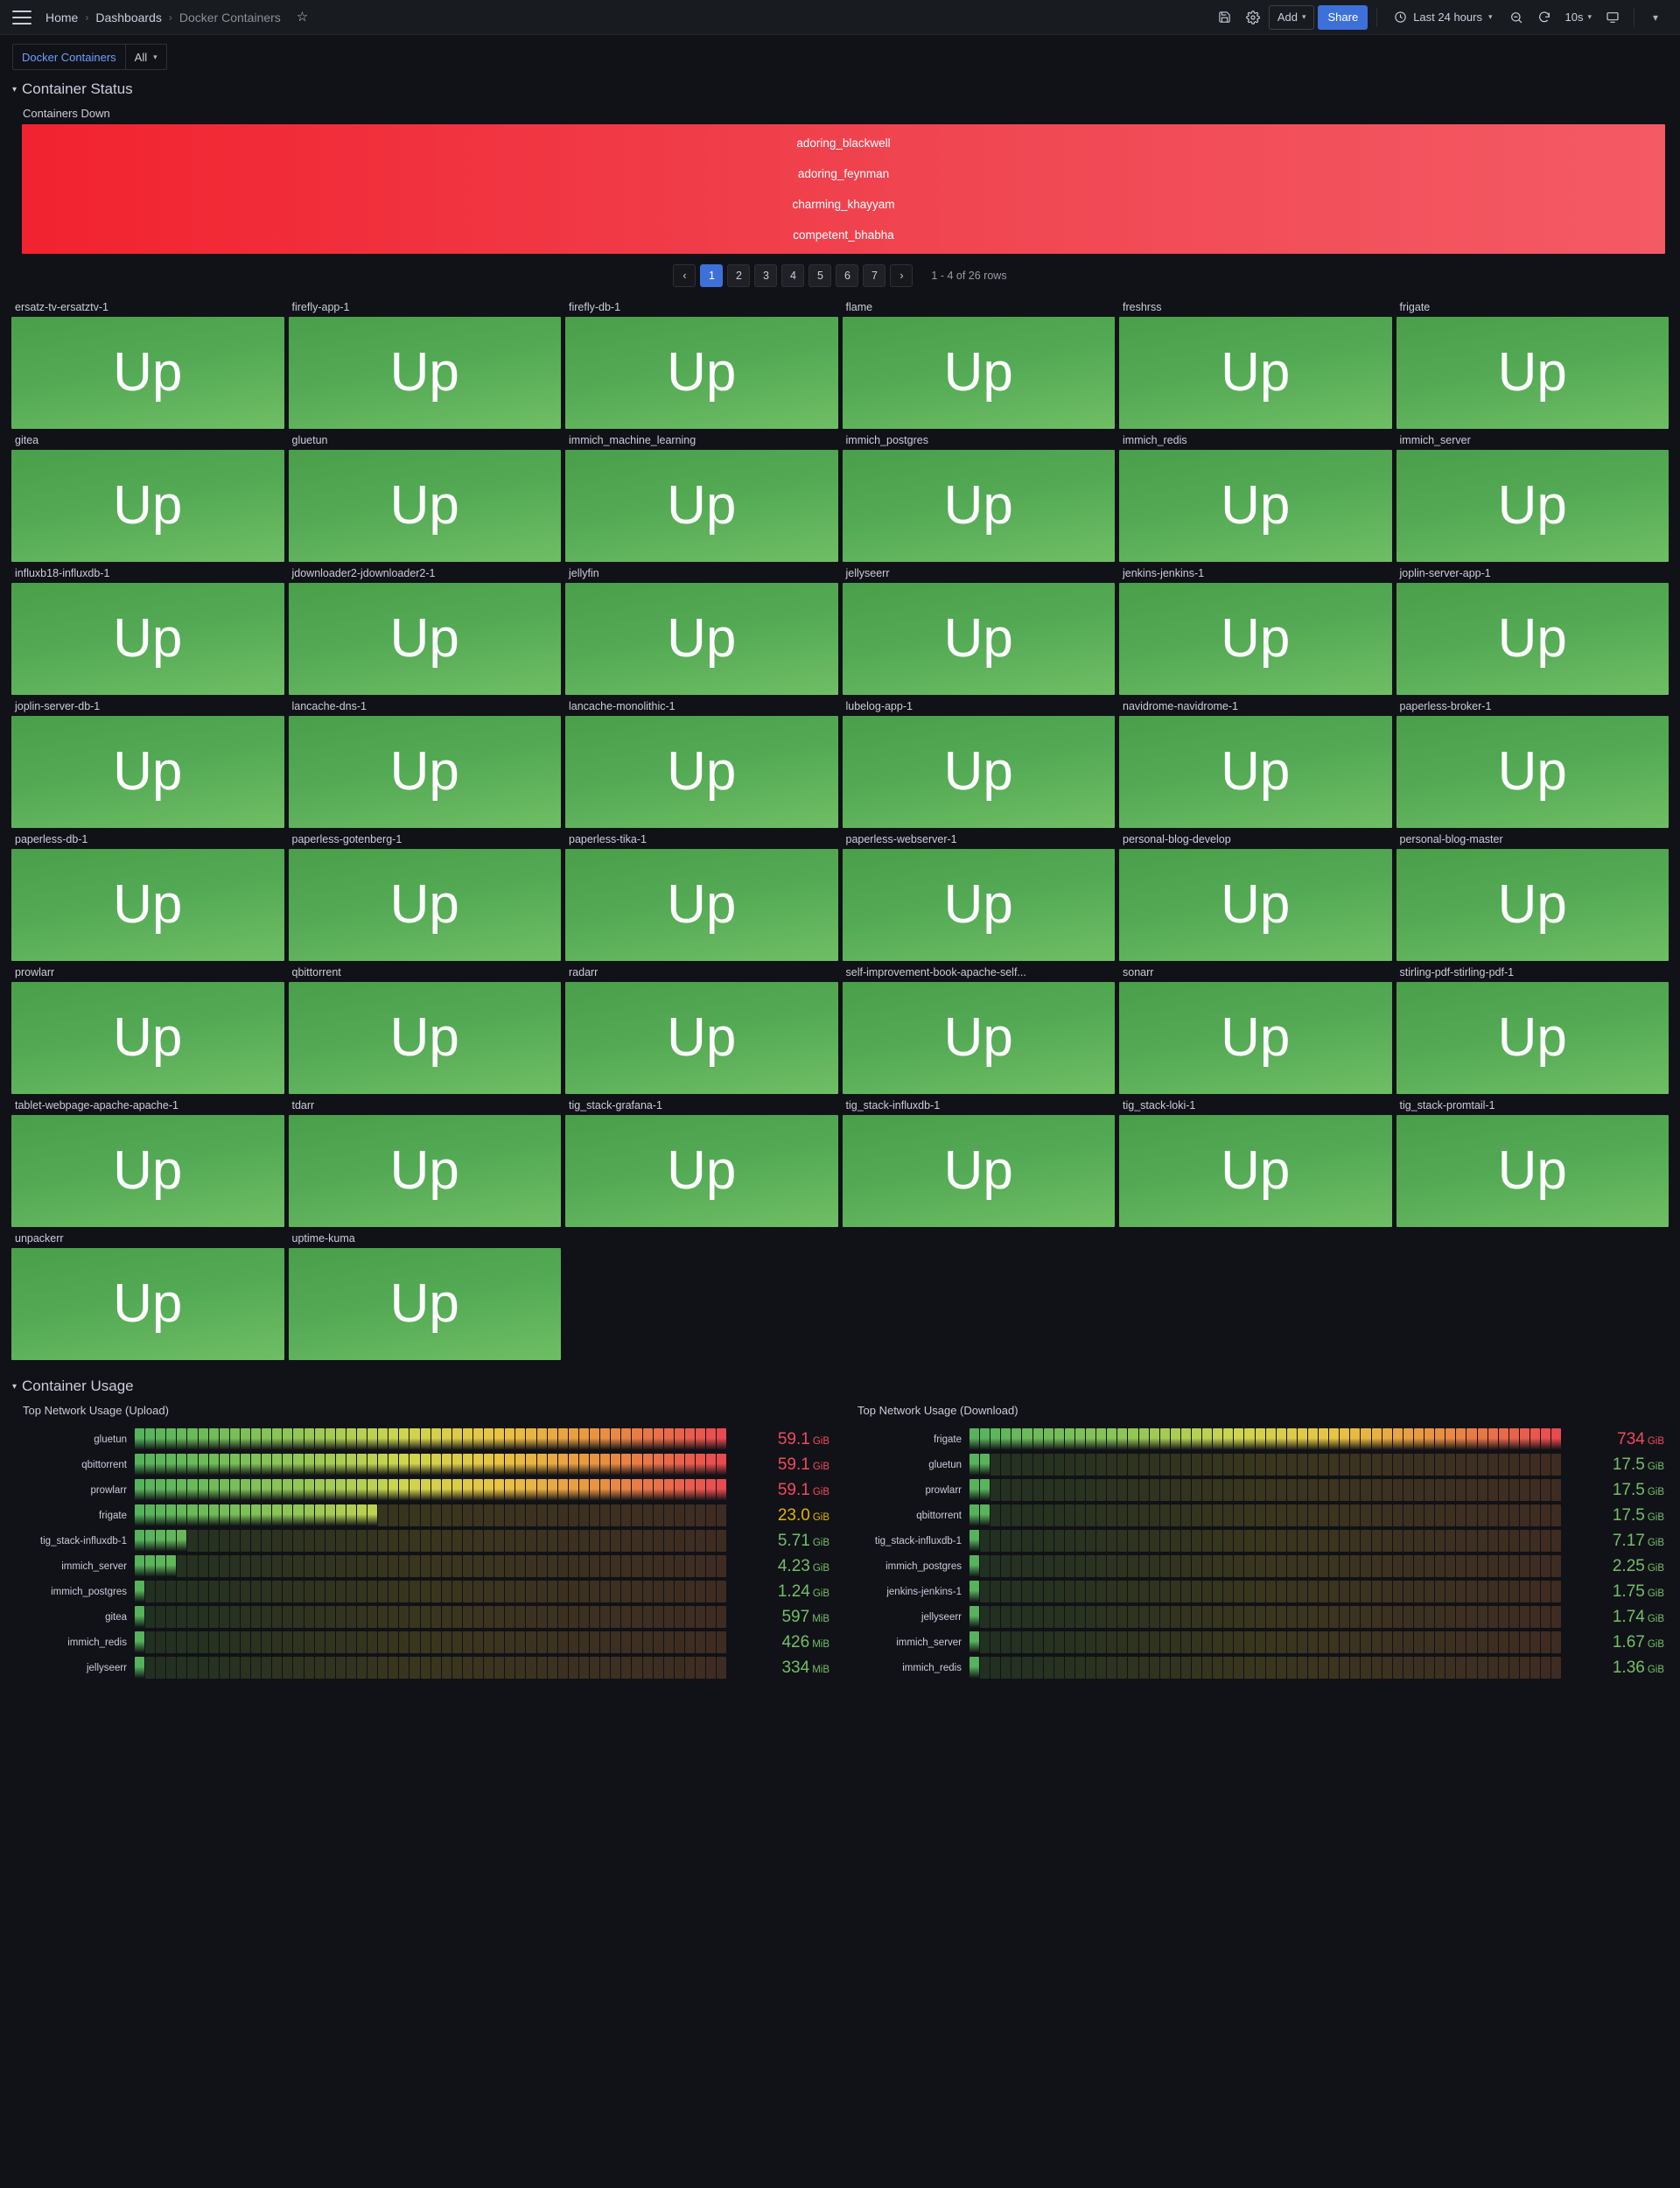 Image resolution: width=1680 pixels, height=2188 pixels. What do you see at coordinates (778, 1515) in the screenshot?
I see `heatmap-row-value: 23.0 GiB` at bounding box center [778, 1515].